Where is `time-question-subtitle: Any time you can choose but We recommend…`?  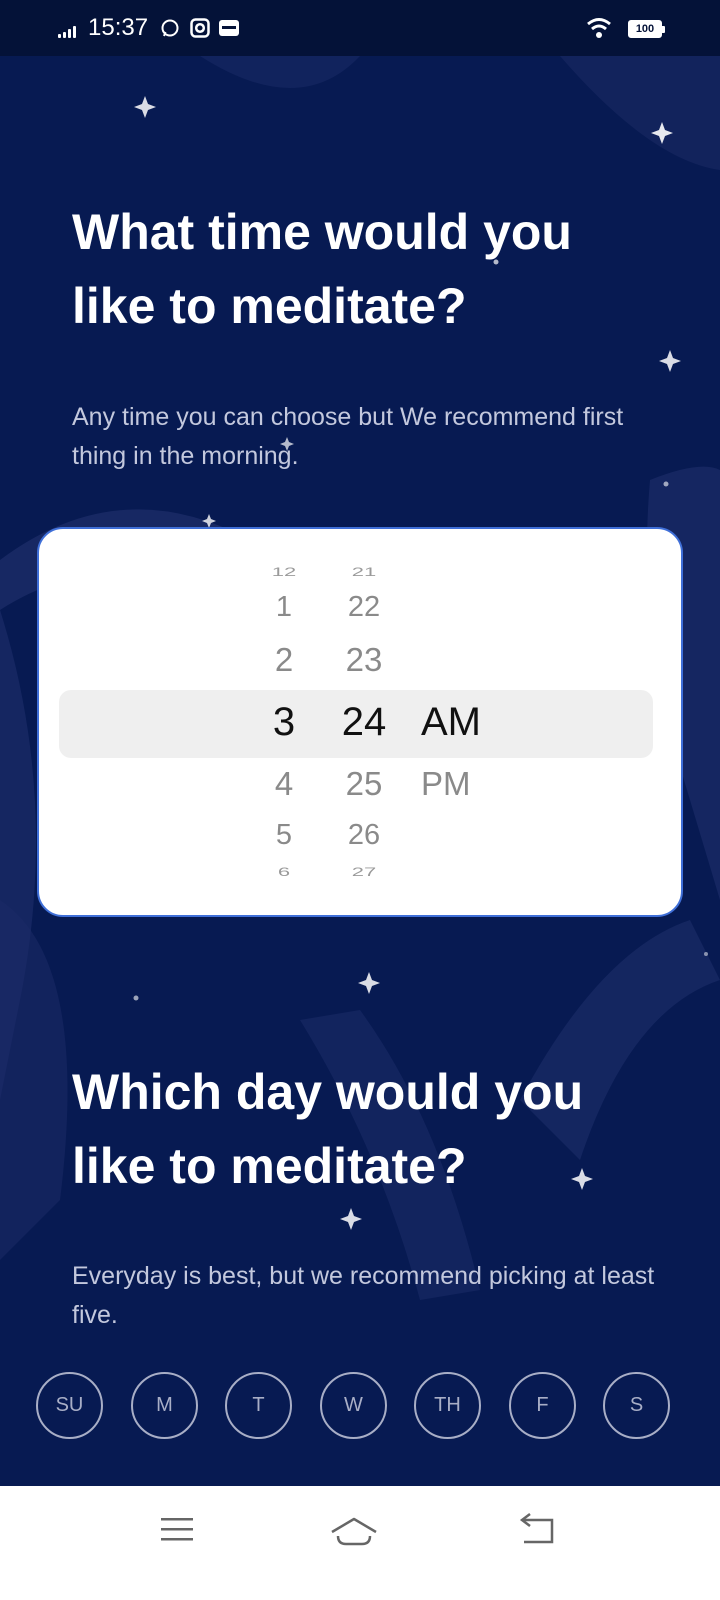
time-question-subtitle: Any time you can choose but We recommend… is located at coordinates (348, 436).